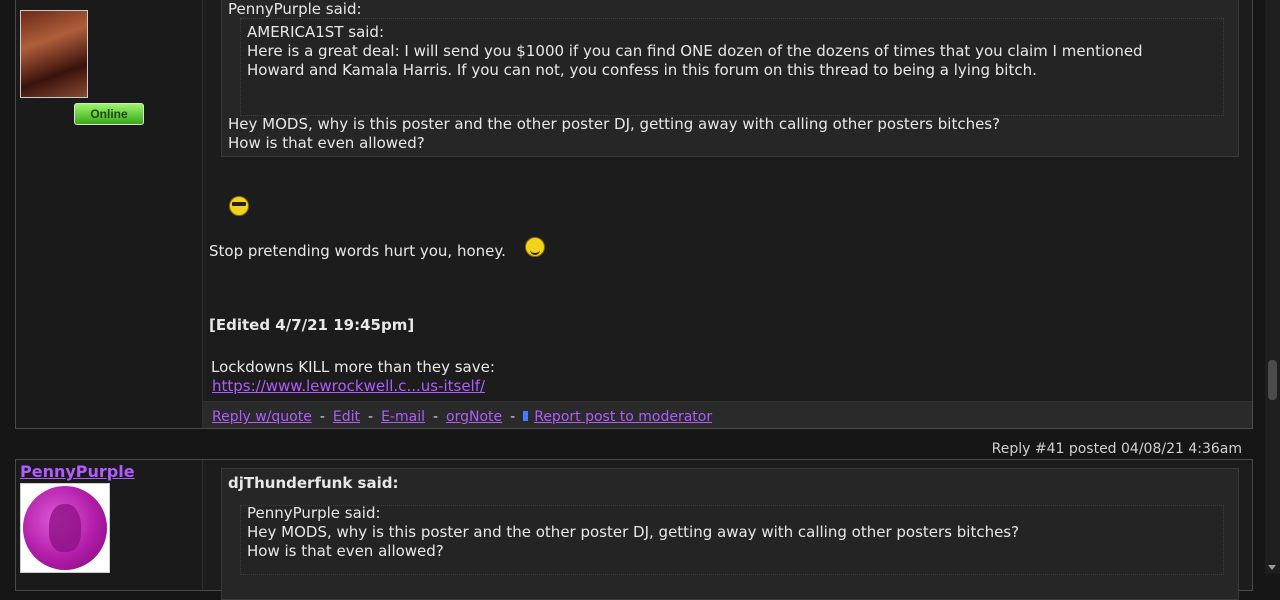 This screenshot has height=600, width=1280. Describe the element at coordinates (314, 513) in the screenshot. I see `nested-quote-author-label: PennyPurple said:` at that location.